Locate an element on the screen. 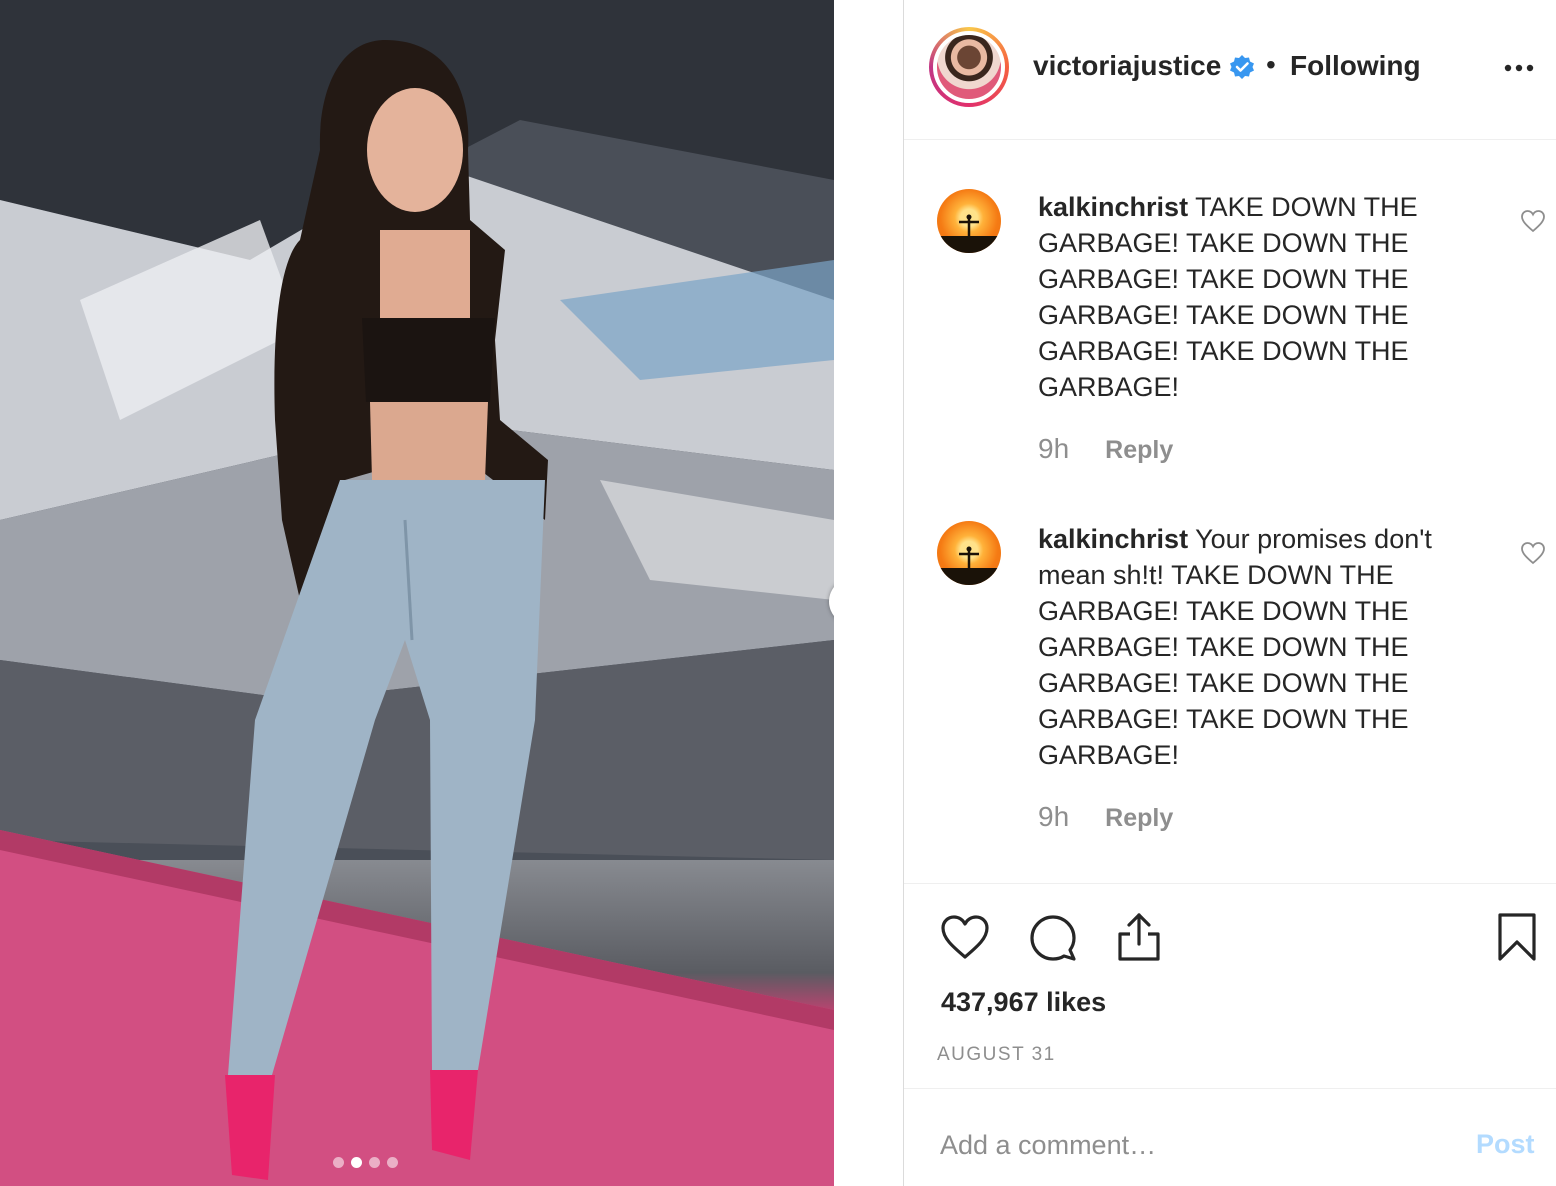  comment-bubble-icon is located at coordinates (1053, 938).